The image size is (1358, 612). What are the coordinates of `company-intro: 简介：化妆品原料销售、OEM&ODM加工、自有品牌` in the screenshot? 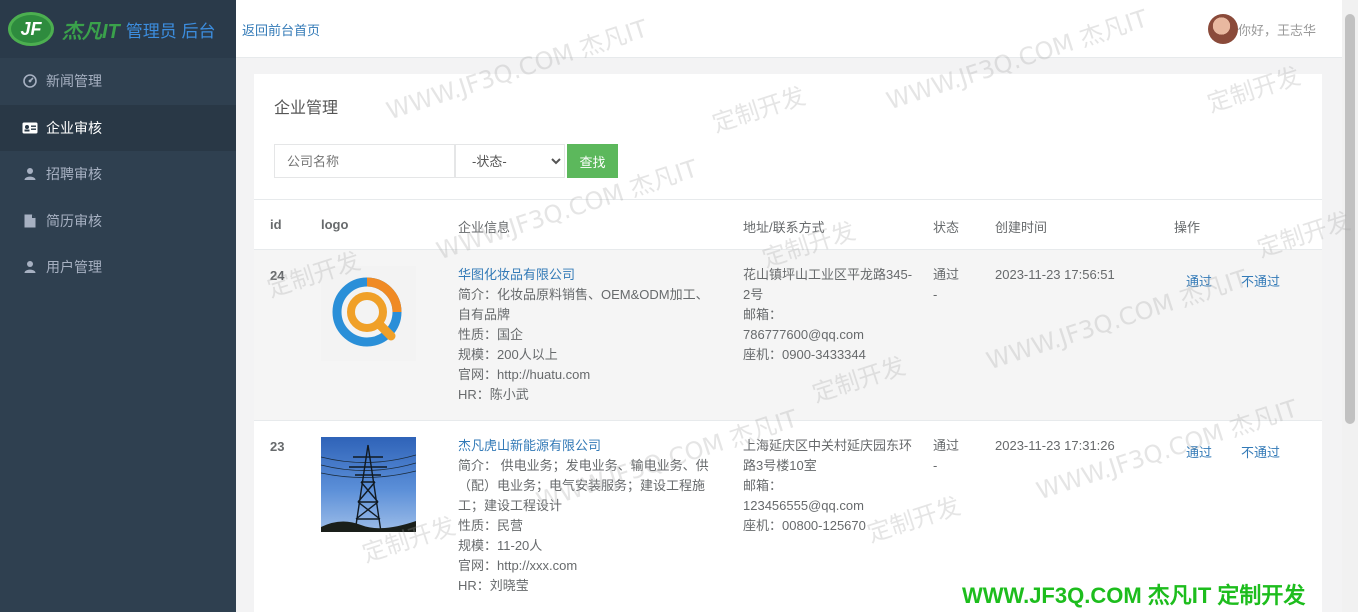 It's located at (583, 304).